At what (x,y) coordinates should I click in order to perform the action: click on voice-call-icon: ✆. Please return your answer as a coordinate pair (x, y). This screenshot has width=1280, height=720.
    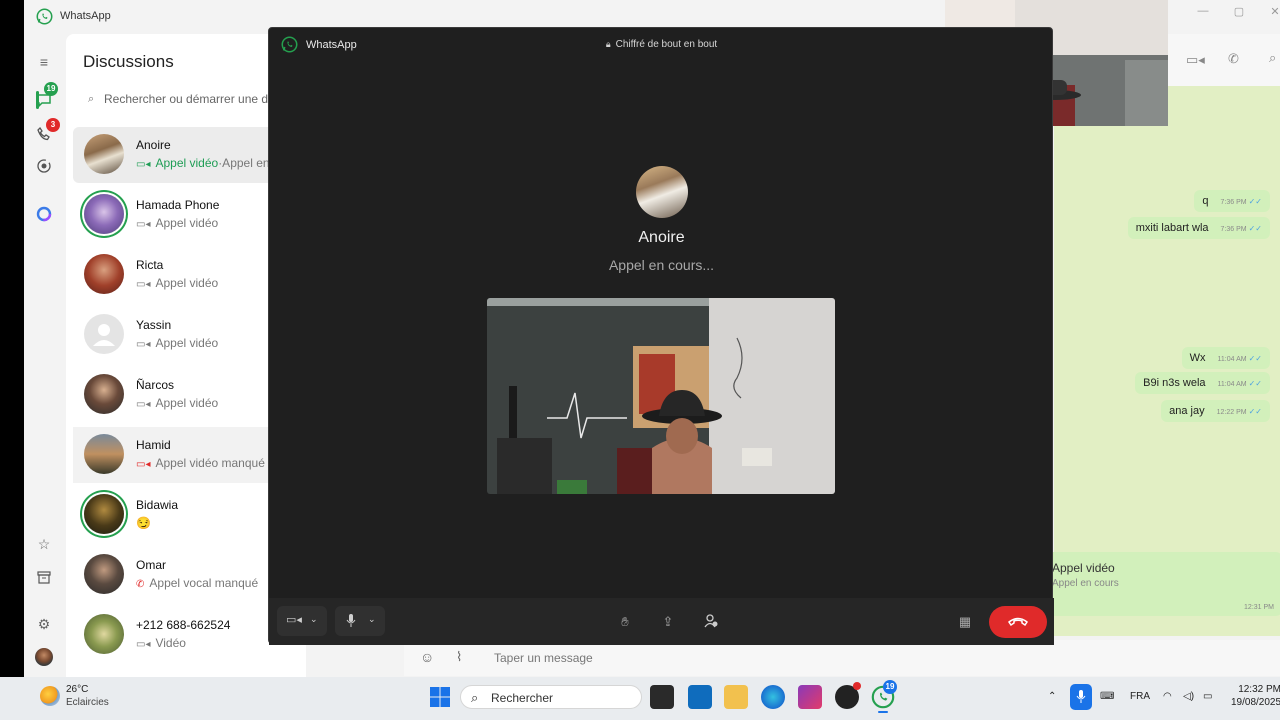
    Looking at the image, I should click on (1233, 59).